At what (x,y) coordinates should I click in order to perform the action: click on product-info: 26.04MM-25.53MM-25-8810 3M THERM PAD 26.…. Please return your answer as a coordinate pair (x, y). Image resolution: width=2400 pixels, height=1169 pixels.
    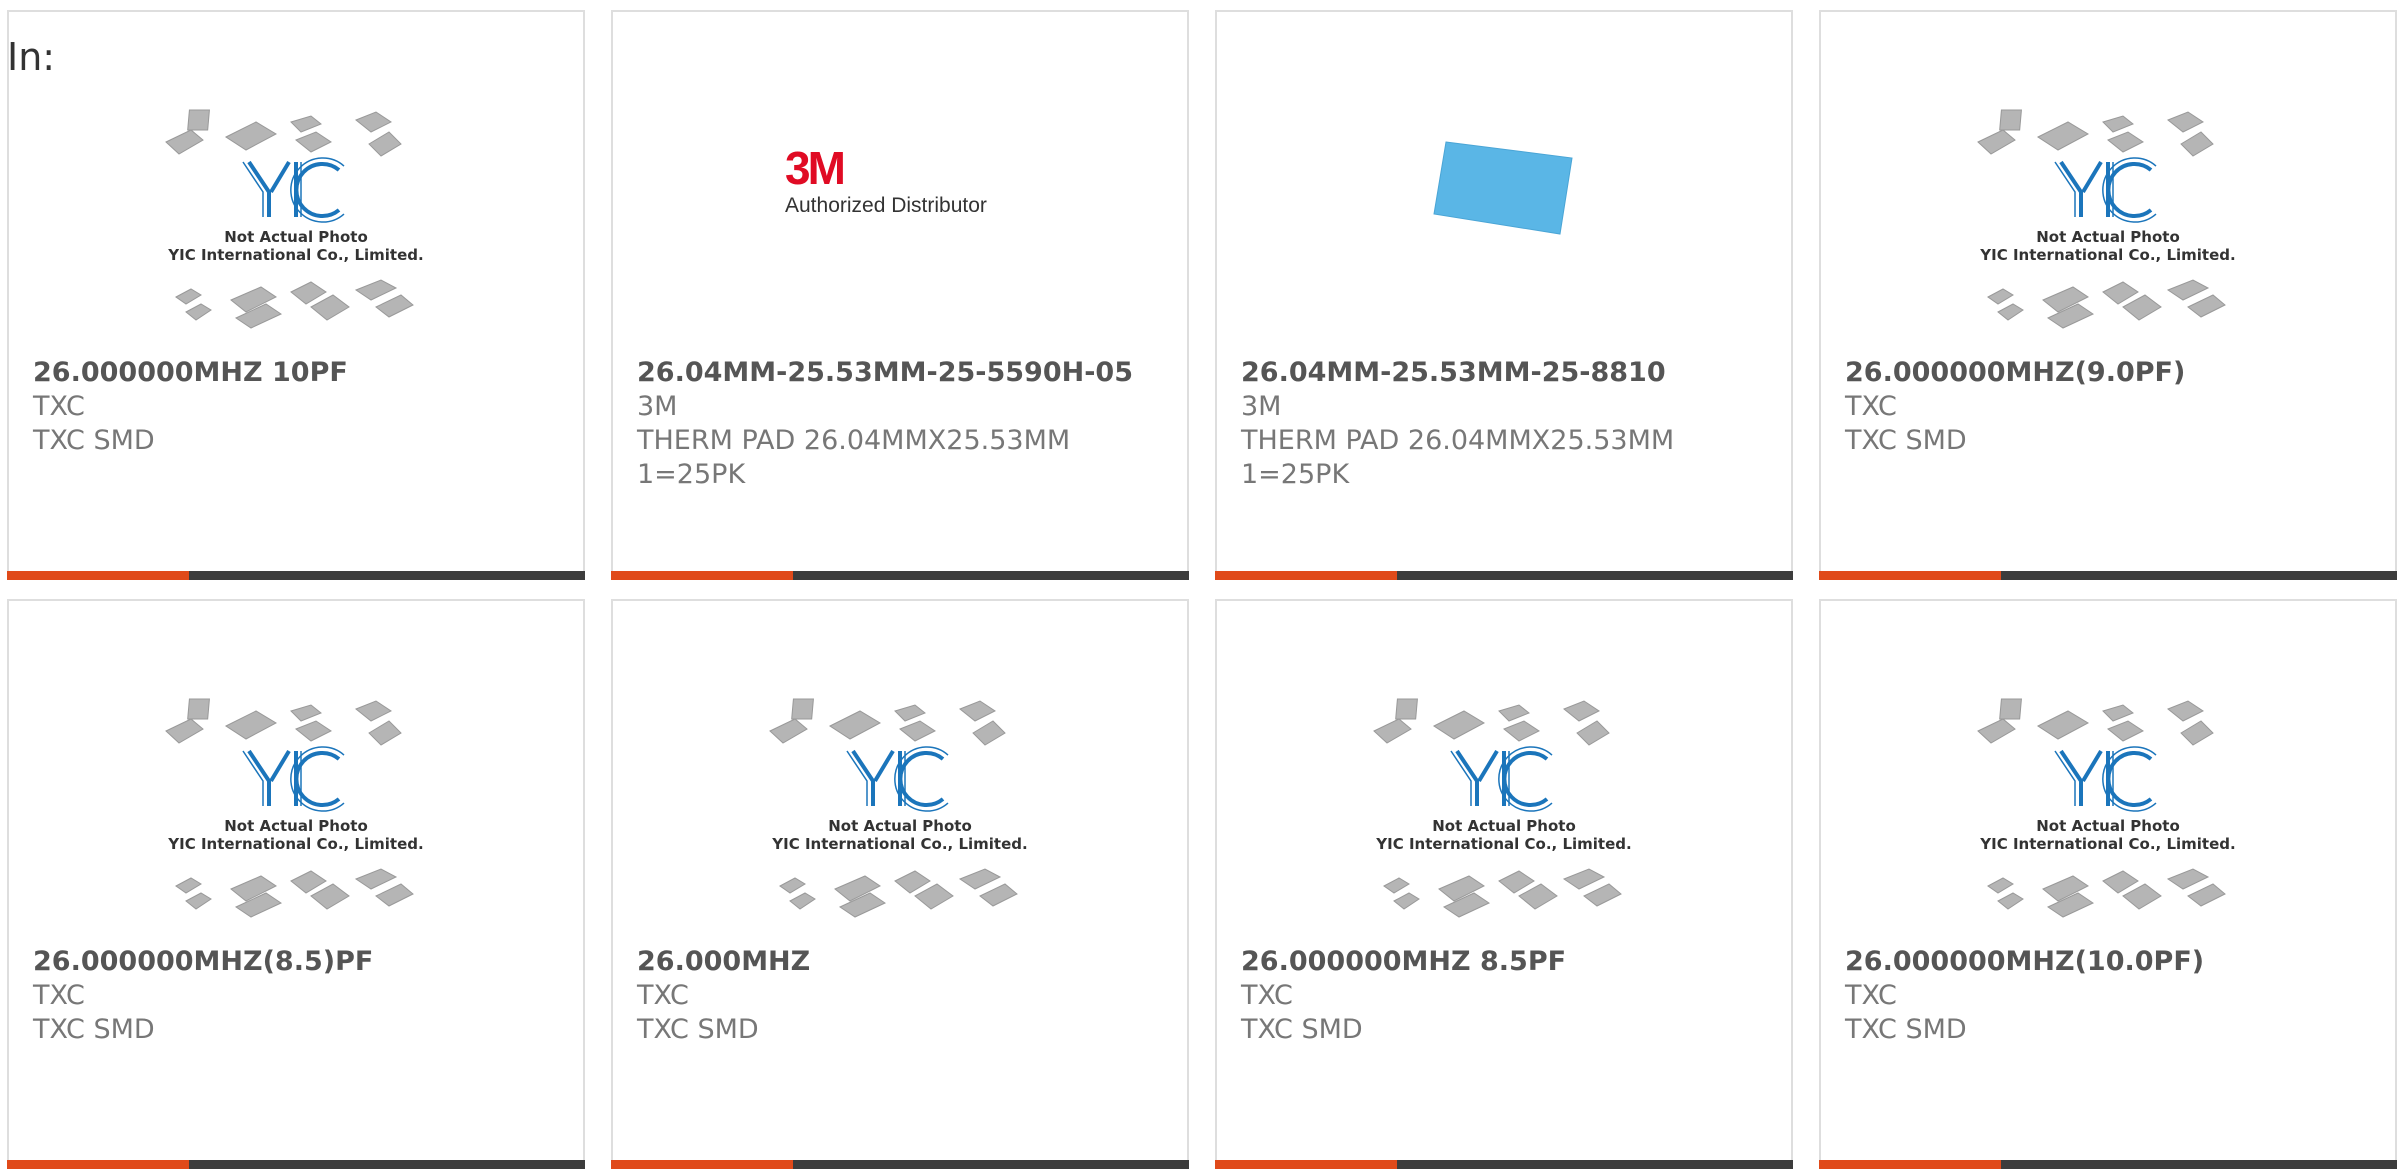
    Looking at the image, I should click on (1507, 424).